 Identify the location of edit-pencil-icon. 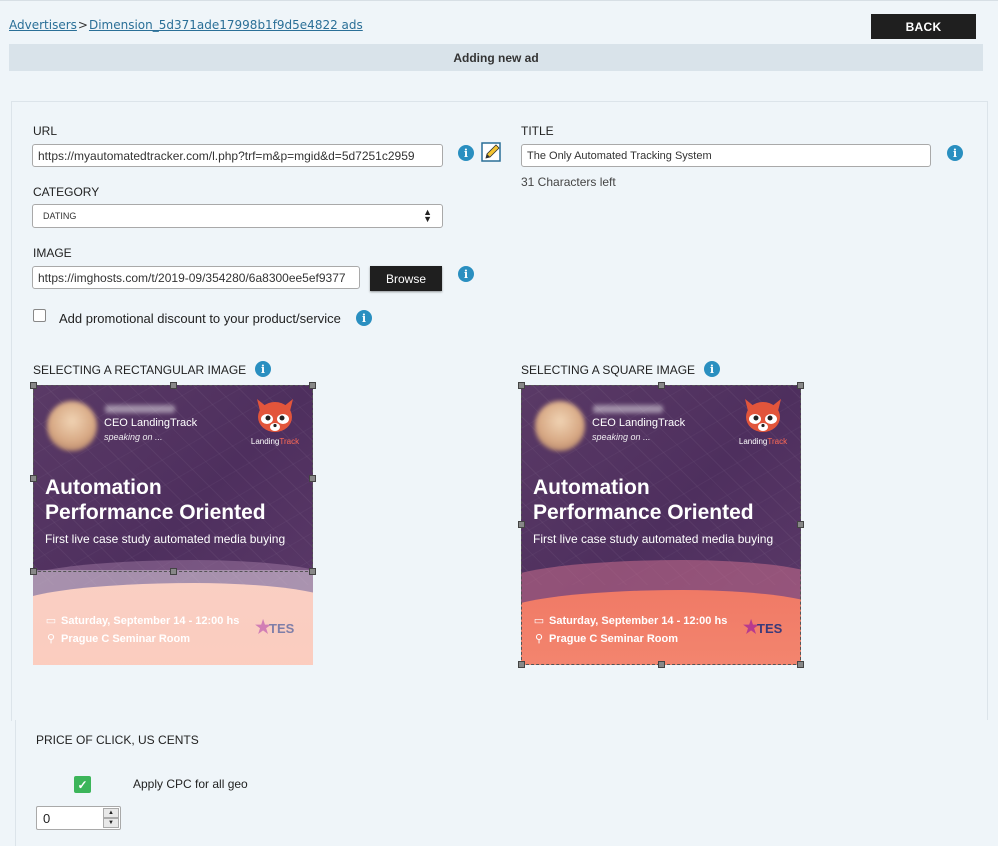
(491, 152).